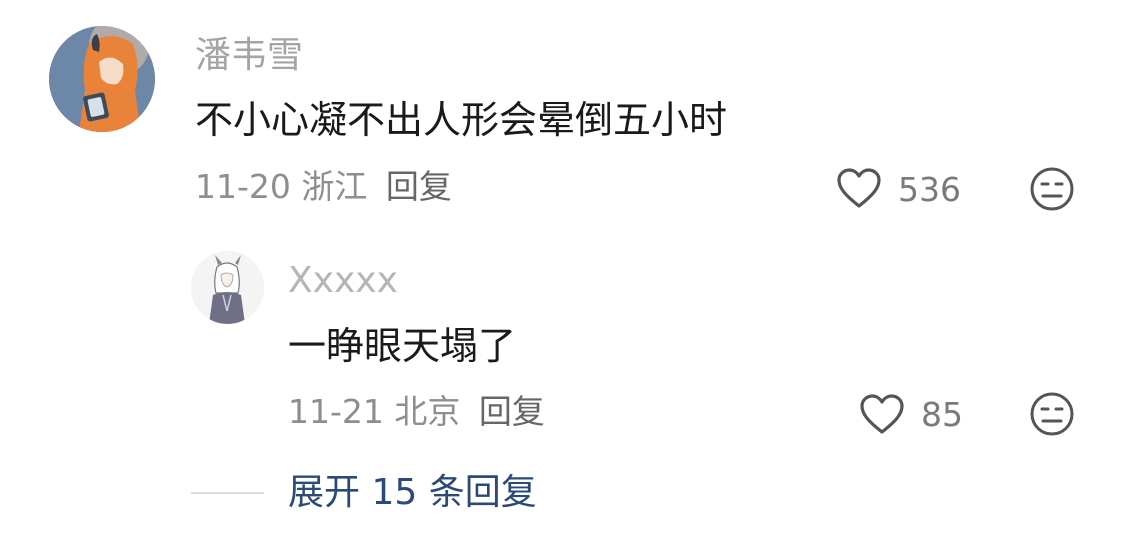  What do you see at coordinates (402, 346) in the screenshot?
I see `reply-text: 一睁眼天塌了` at bounding box center [402, 346].